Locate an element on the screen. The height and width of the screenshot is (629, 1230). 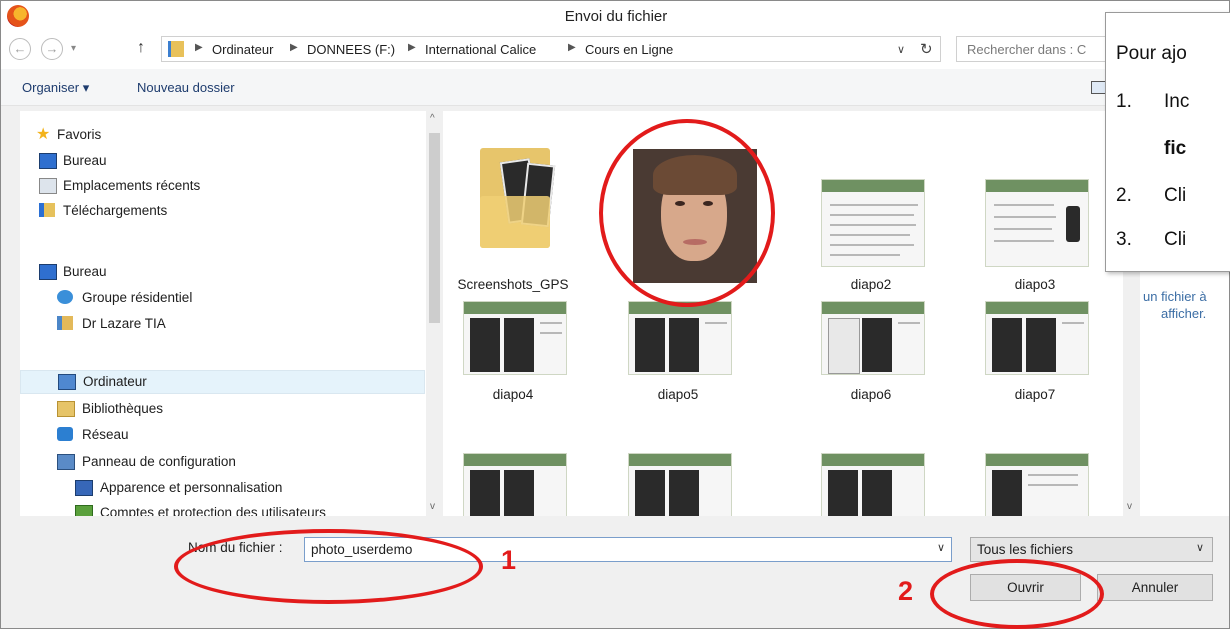
organize-menu-button: Organiser ▾ is located at coordinates (55, 88).